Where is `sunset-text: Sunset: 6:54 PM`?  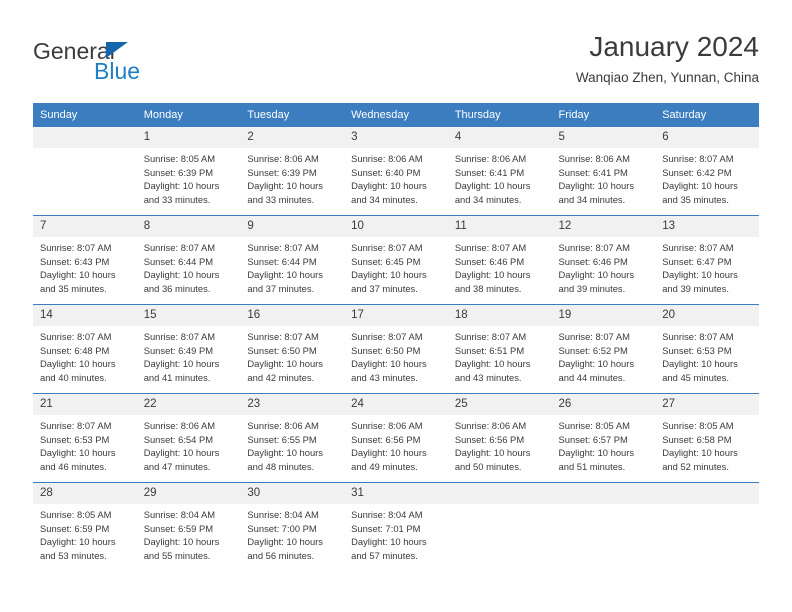 sunset-text: Sunset: 6:54 PM is located at coordinates (178, 439).